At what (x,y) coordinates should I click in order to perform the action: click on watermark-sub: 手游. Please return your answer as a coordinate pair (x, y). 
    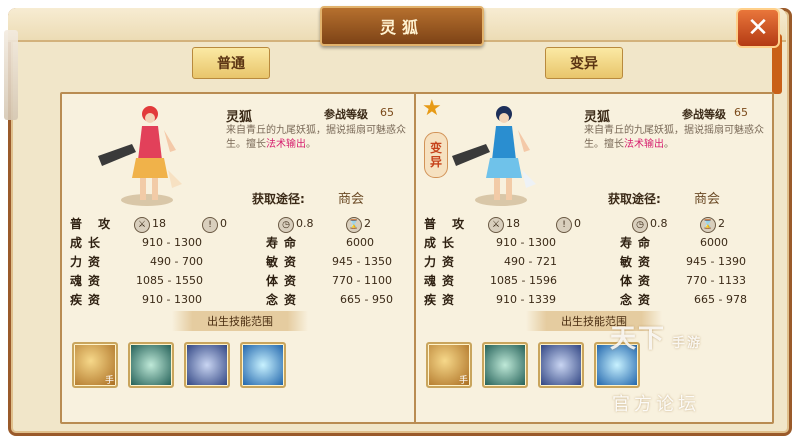
    Looking at the image, I should click on (687, 343).